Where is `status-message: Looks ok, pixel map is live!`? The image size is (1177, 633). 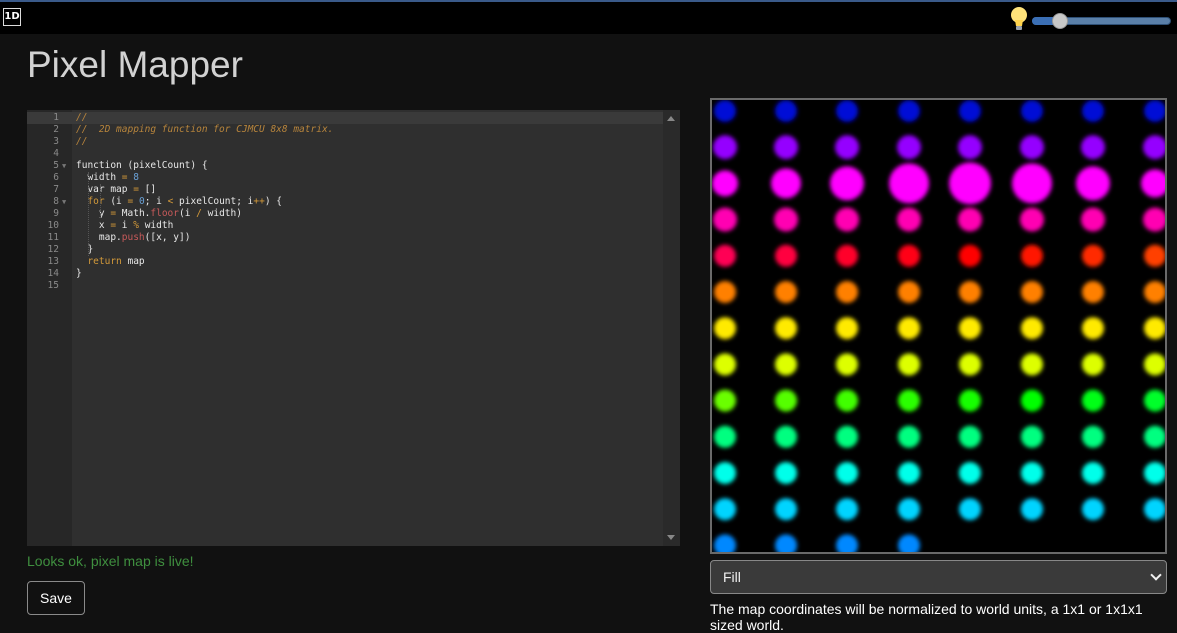 status-message: Looks ok, pixel map is live! is located at coordinates (110, 561).